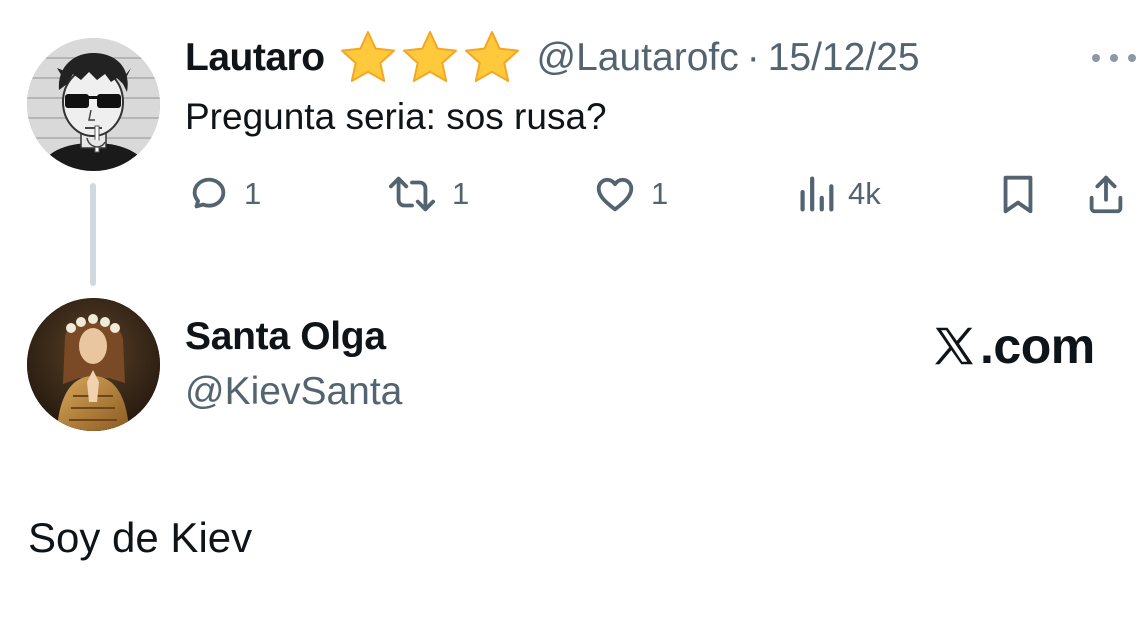 The width and height of the screenshot is (1143, 622). I want to click on tweet-text: Pregunta seria: sos rusa?, so click(396, 116).